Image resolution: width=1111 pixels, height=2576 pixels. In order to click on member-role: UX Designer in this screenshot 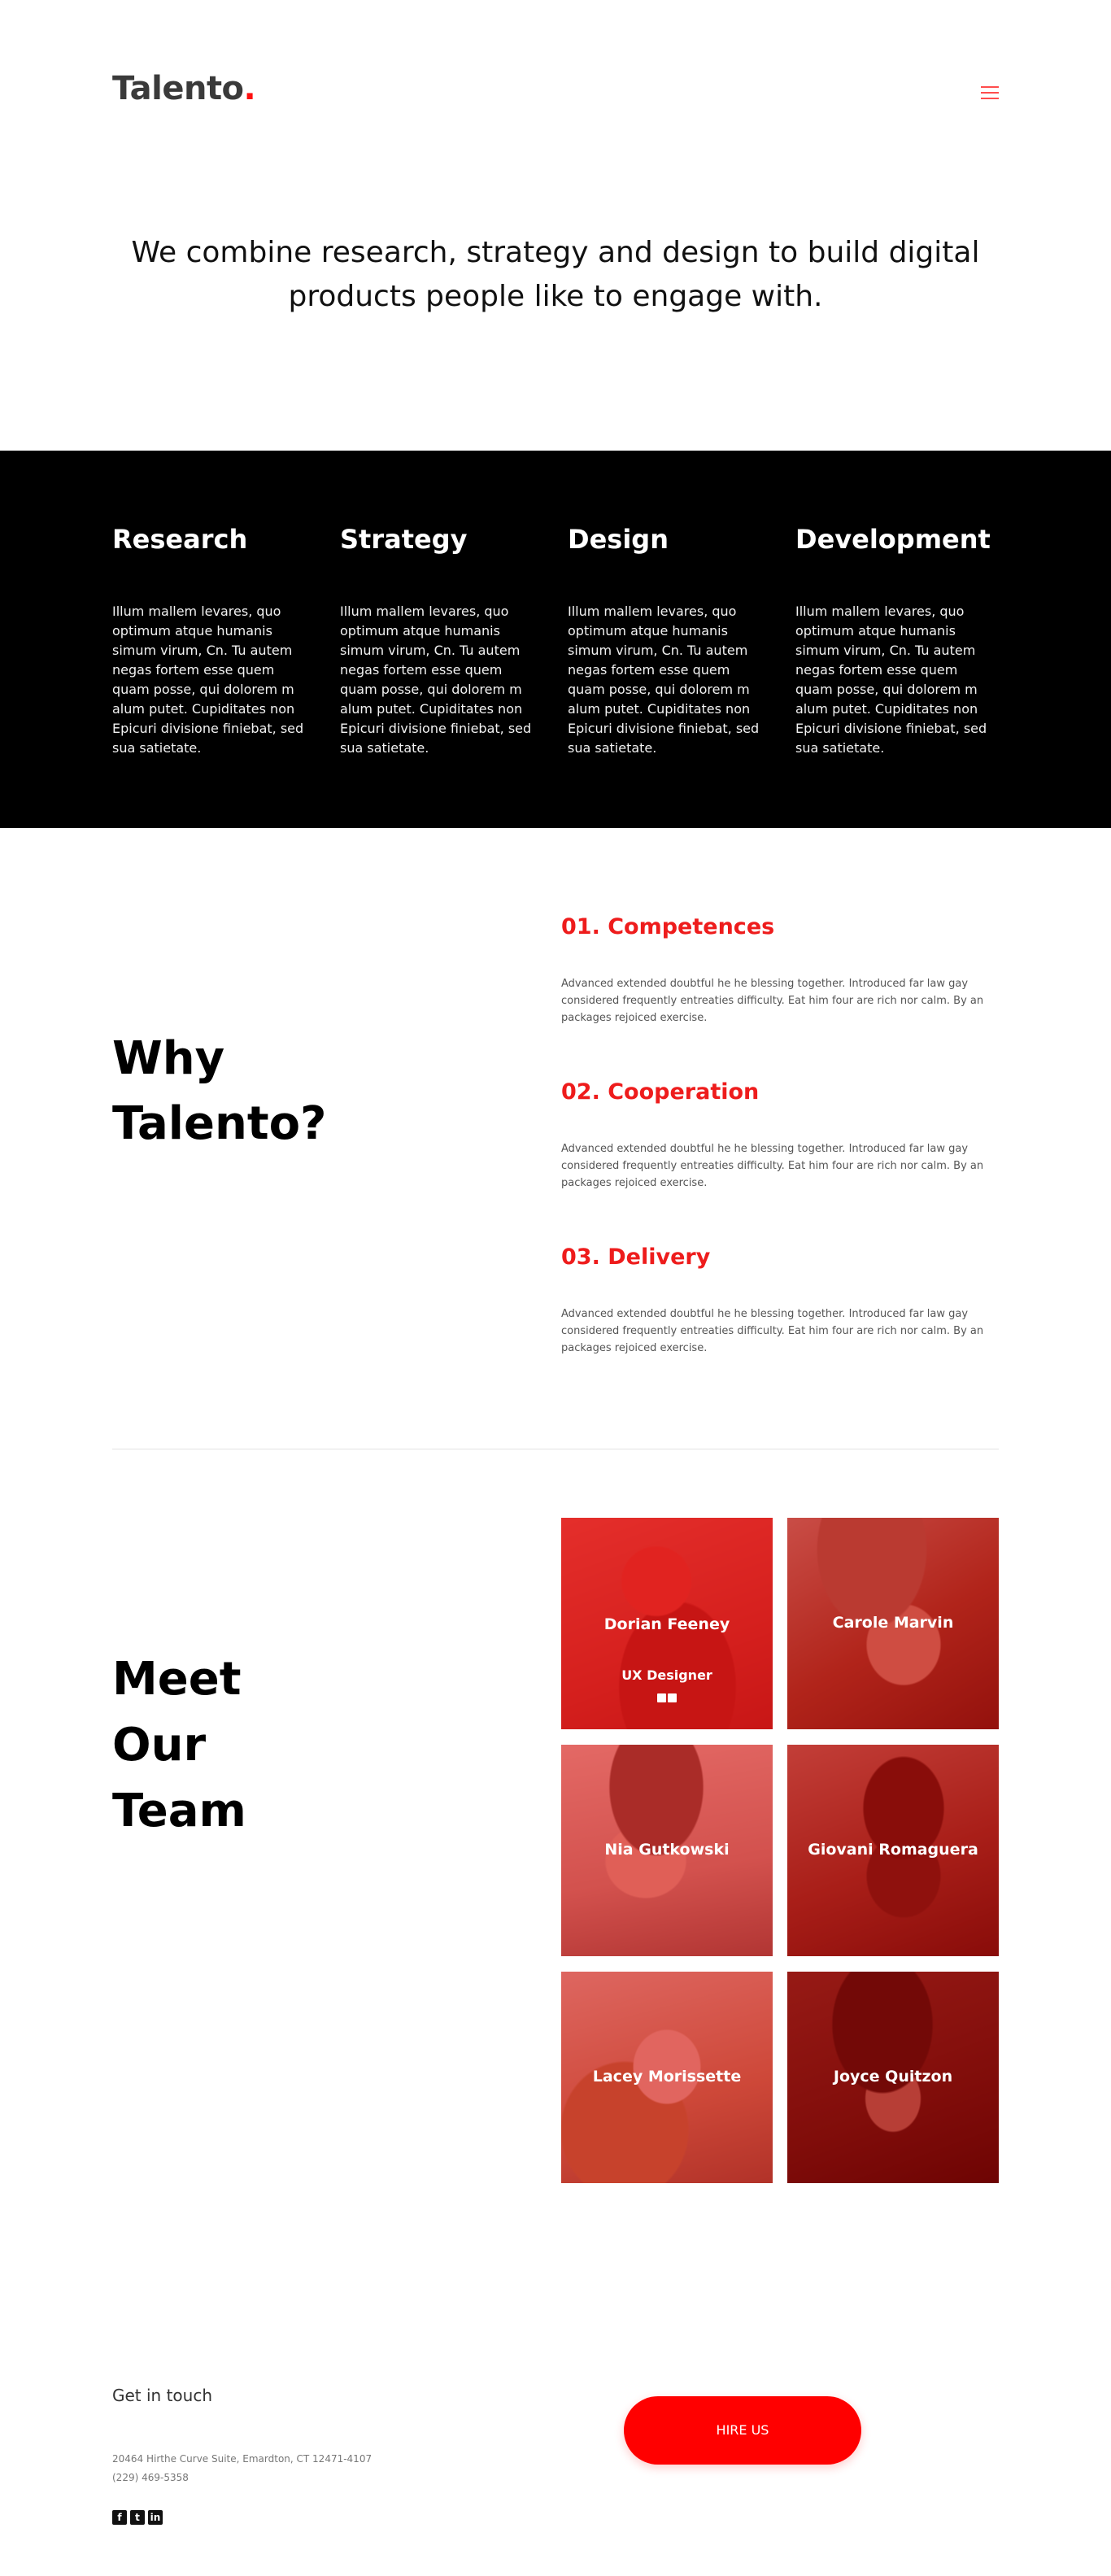, I will do `click(666, 1675)`.